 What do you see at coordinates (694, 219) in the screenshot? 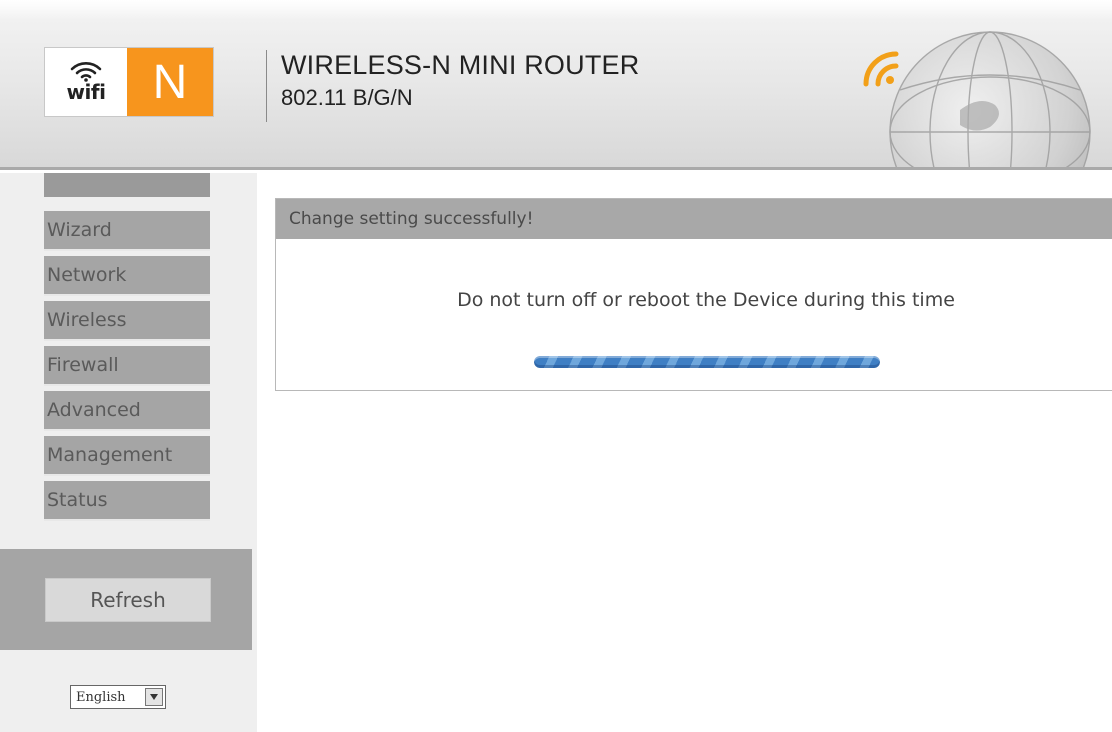
I see `panel-title: Change setting successfully!` at bounding box center [694, 219].